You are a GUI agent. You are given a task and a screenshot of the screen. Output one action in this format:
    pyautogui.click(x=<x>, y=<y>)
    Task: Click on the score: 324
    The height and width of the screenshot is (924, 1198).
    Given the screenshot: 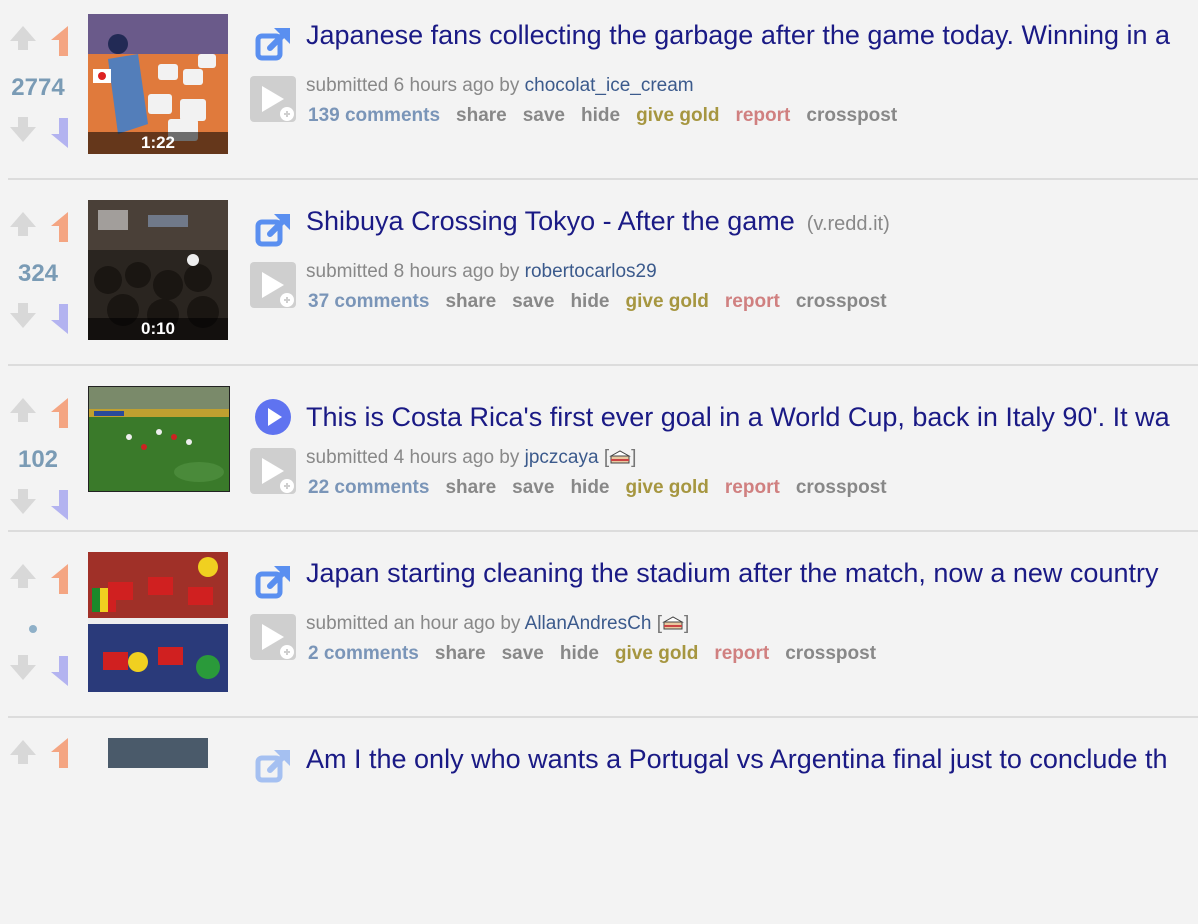 What is the action you would take?
    pyautogui.click(x=38, y=273)
    